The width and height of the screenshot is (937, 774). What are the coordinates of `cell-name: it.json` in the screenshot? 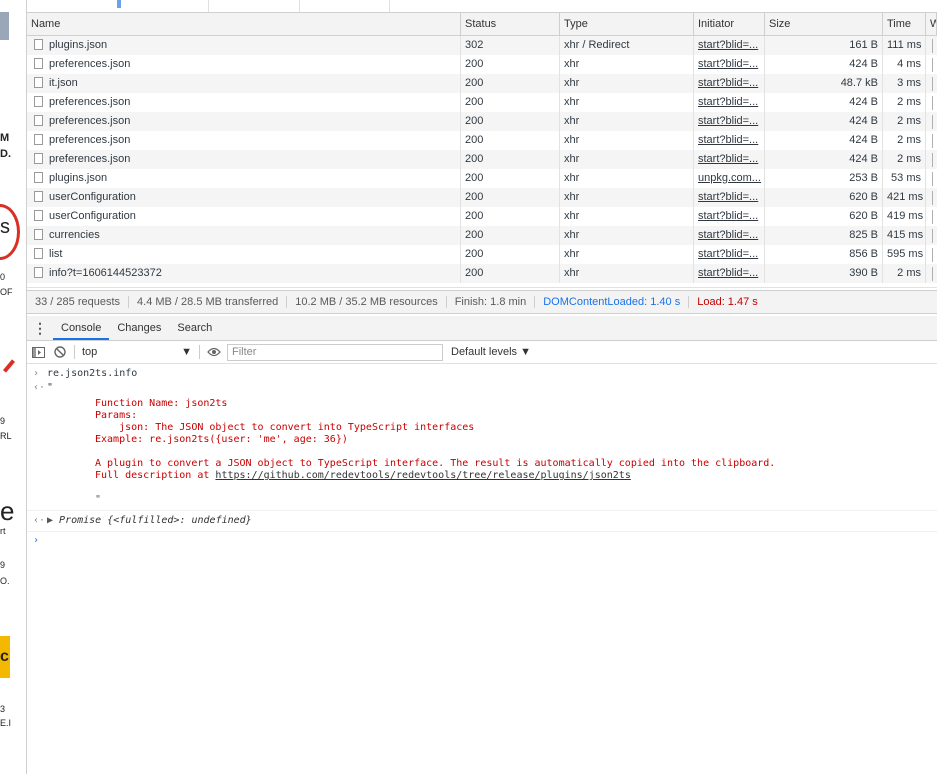 It's located at (244, 83).